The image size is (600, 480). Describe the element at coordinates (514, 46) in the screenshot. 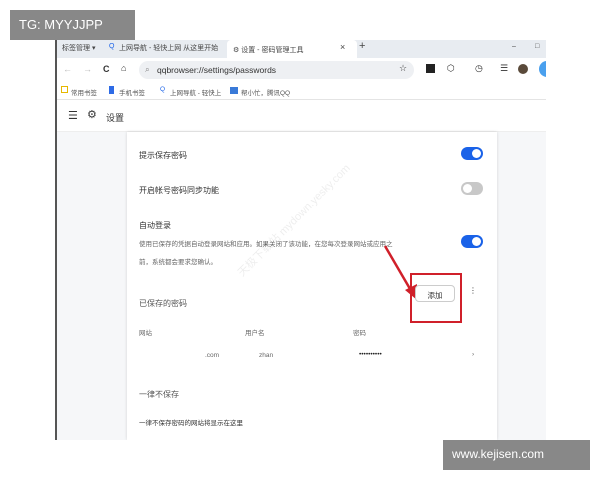

I see `minimize-button: –` at that location.